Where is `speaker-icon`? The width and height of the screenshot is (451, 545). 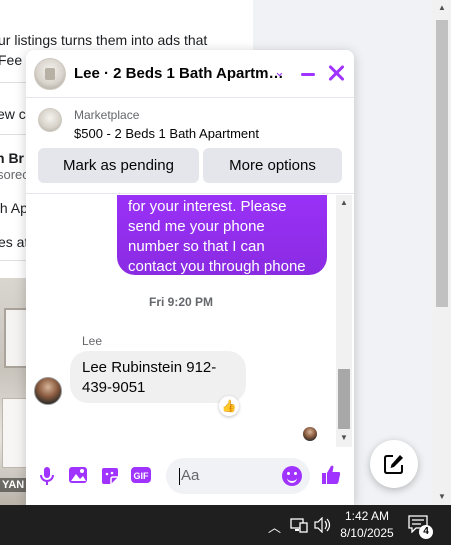 speaker-icon is located at coordinates (323, 526).